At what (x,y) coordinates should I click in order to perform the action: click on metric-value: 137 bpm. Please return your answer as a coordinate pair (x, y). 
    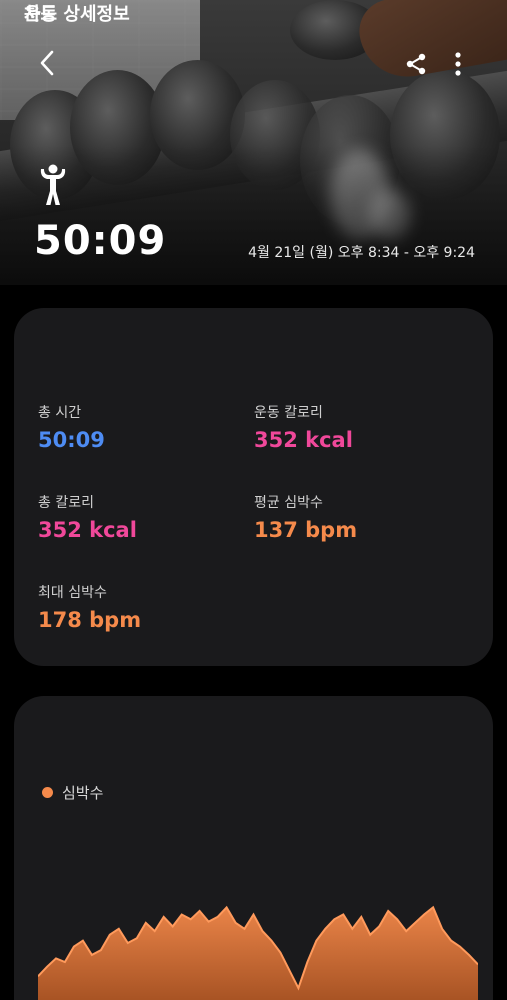
    Looking at the image, I should click on (306, 530).